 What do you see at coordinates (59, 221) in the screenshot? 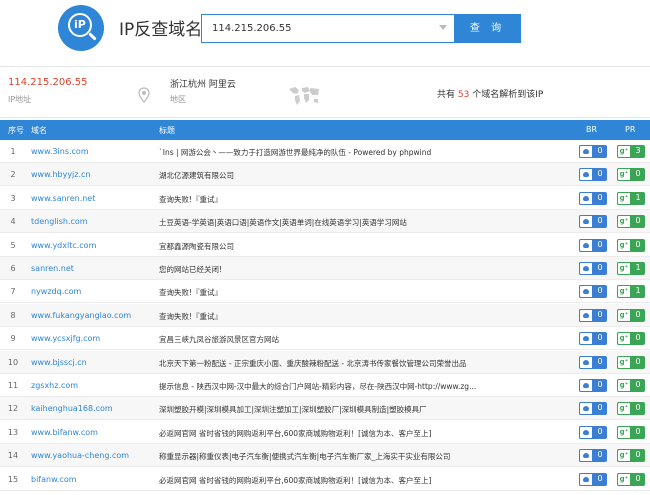
I see `domain-link: tdenglish.com` at bounding box center [59, 221].